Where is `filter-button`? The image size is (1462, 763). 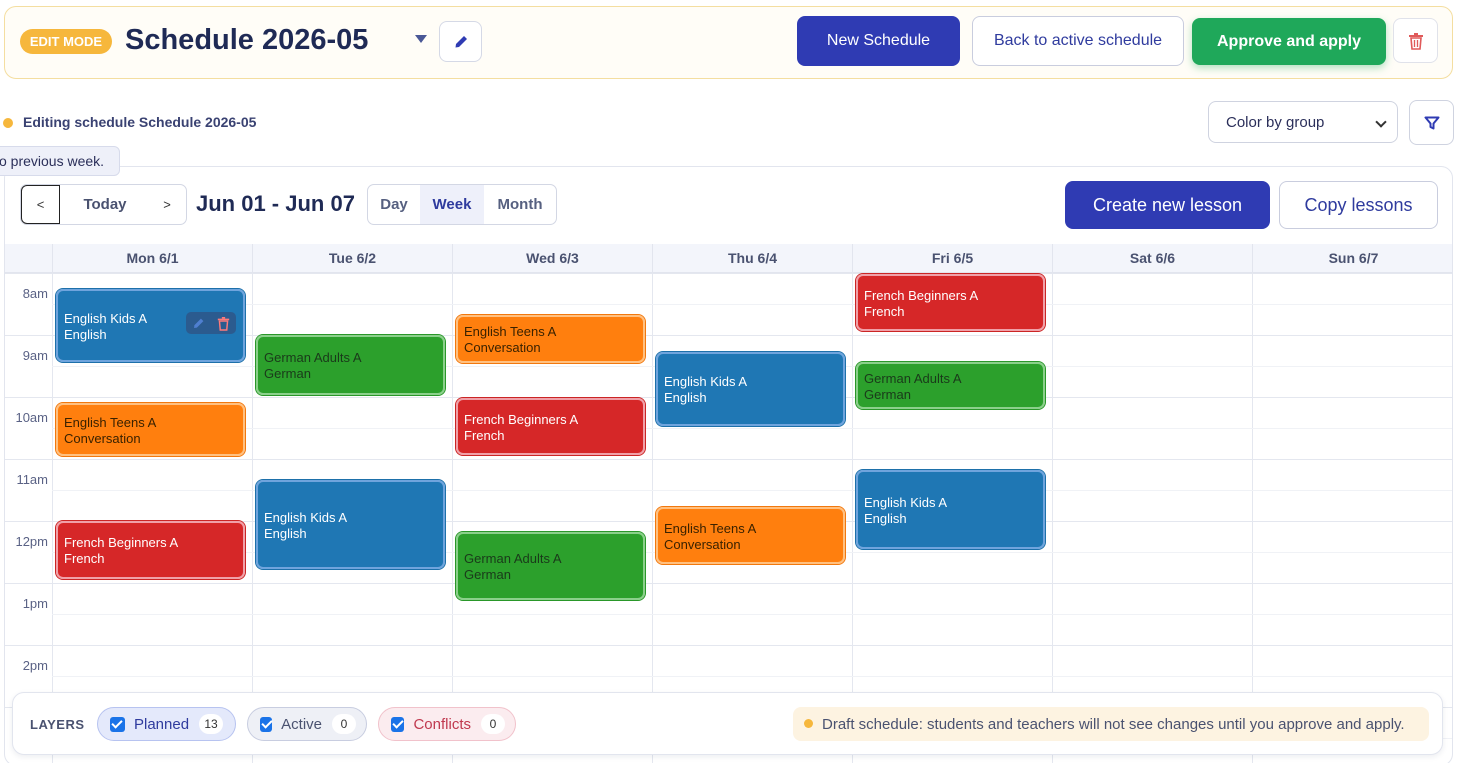 filter-button is located at coordinates (1431, 122).